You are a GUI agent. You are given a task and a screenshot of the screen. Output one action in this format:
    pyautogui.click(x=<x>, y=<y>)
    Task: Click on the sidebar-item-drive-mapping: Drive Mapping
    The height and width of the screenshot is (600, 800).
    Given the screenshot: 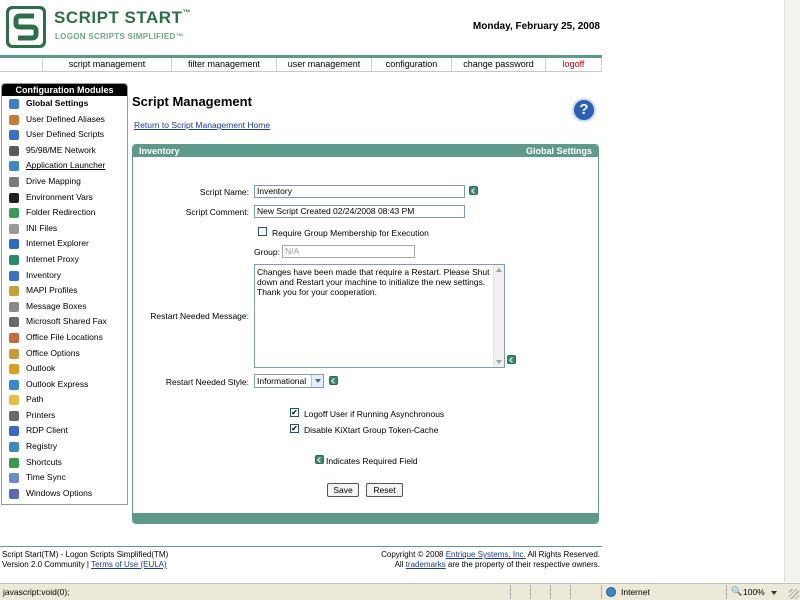 What is the action you would take?
    pyautogui.click(x=64, y=182)
    